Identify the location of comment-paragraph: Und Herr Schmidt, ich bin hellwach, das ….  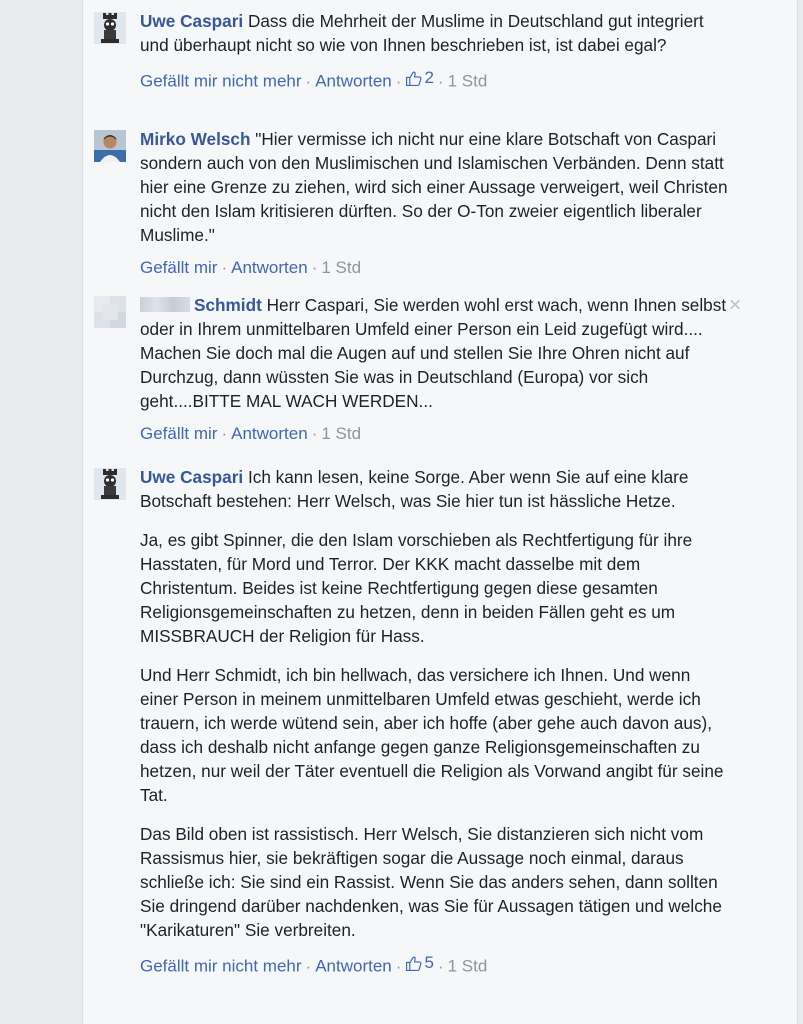
(432, 735).